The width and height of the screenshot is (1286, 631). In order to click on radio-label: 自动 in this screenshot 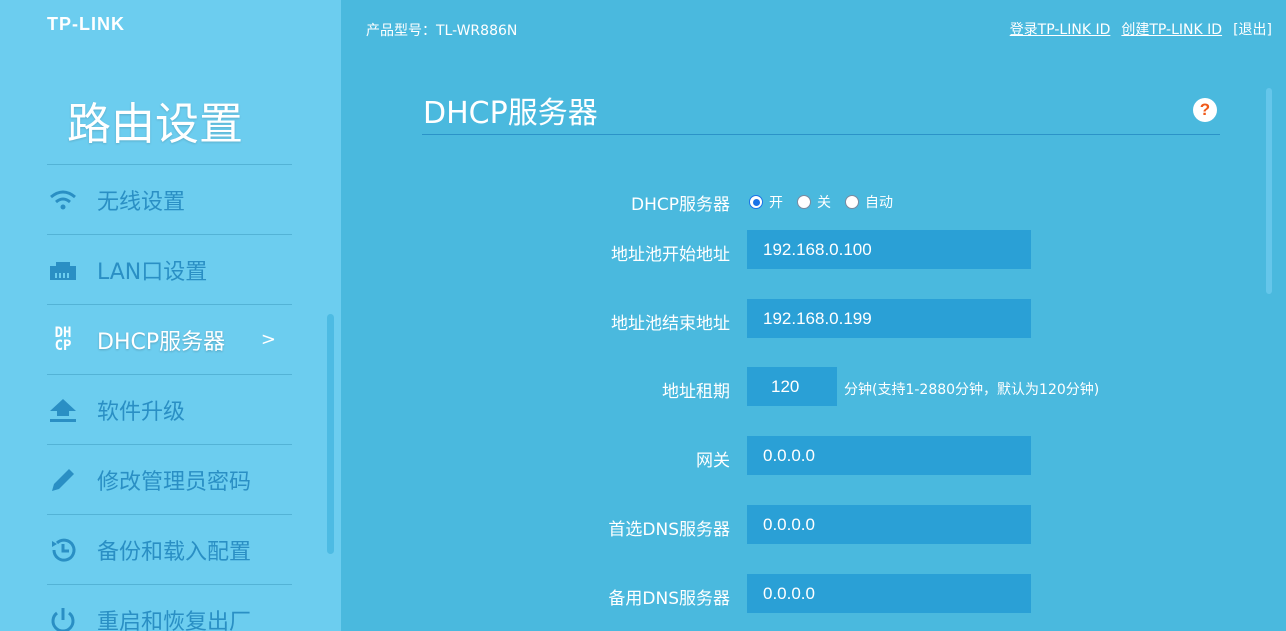, I will do `click(879, 203)`.